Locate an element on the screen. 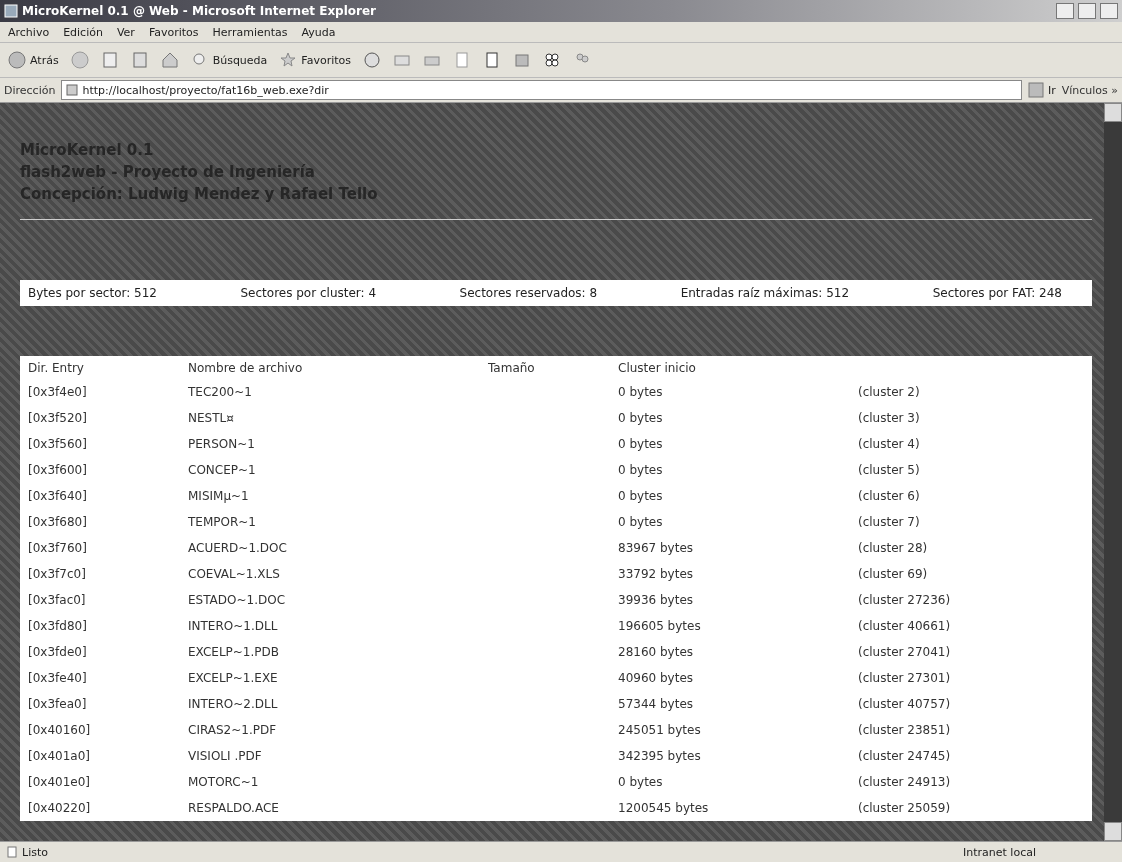  table-cell: PERSON~1 is located at coordinates (330, 444).